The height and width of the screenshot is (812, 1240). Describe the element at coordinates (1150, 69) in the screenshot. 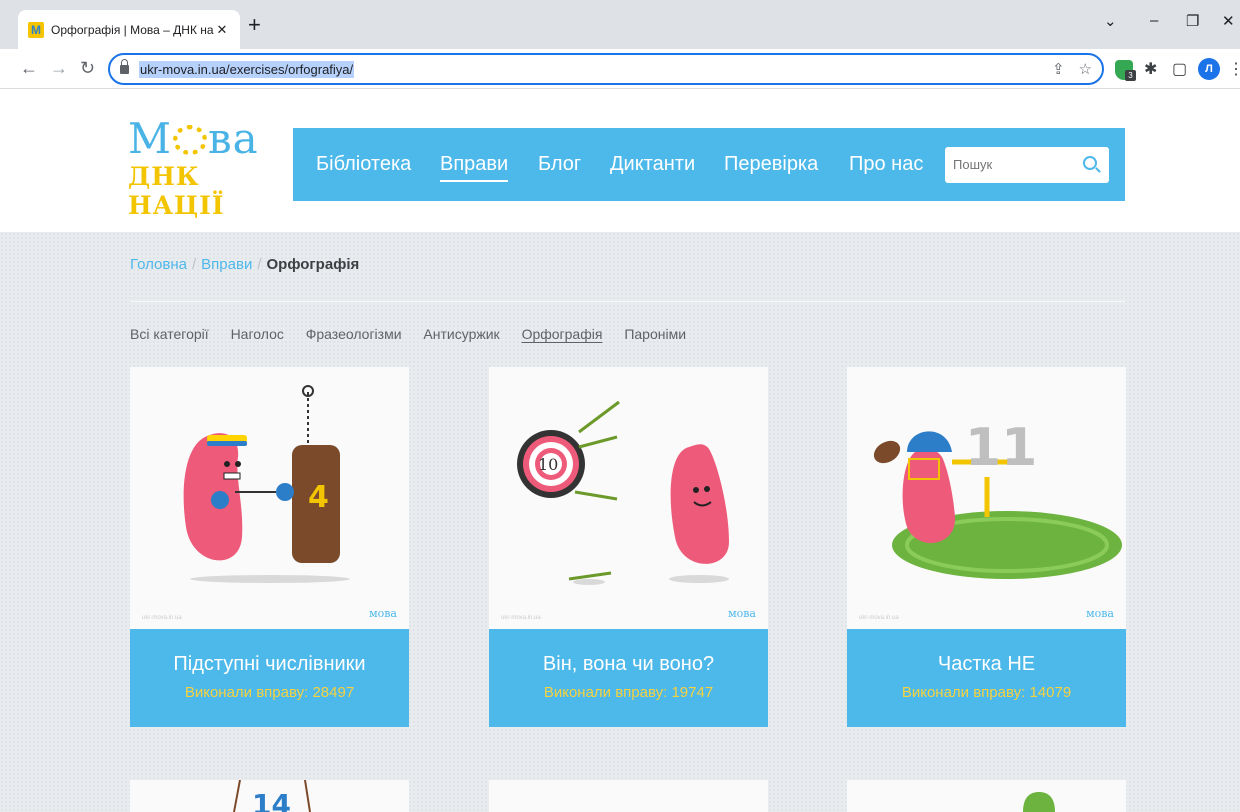

I see `extensions-puzzle-icon: ✱` at that location.